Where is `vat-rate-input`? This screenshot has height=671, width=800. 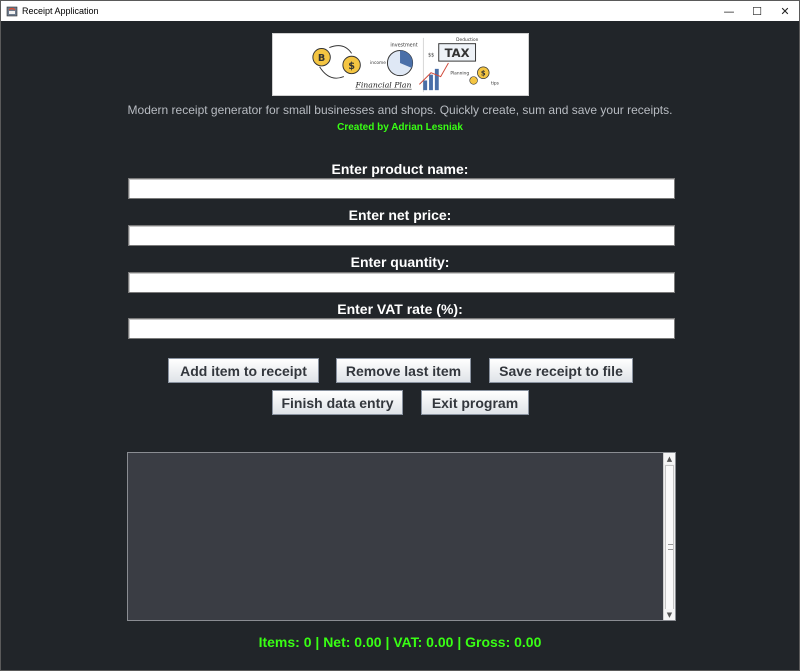
vat-rate-input is located at coordinates (401, 328).